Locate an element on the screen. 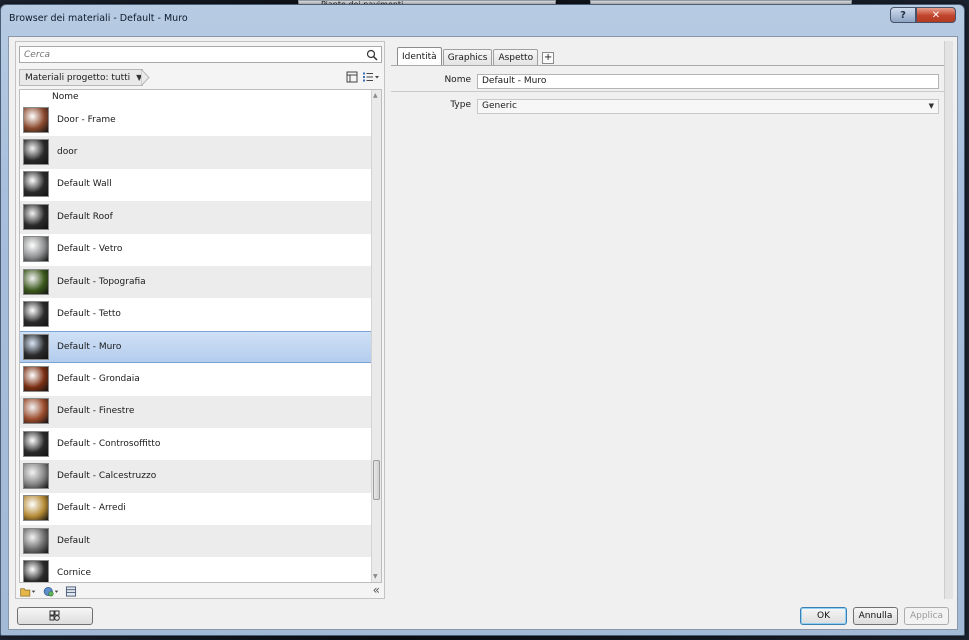  library-icon is located at coordinates (54, 615).